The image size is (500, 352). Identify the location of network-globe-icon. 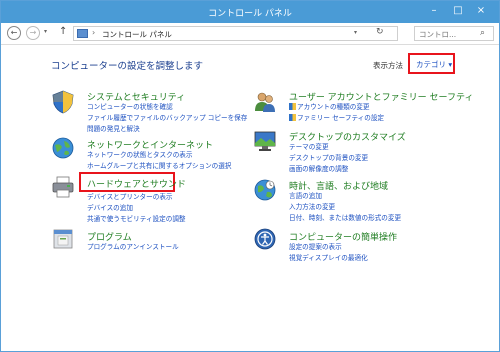
(63, 148).